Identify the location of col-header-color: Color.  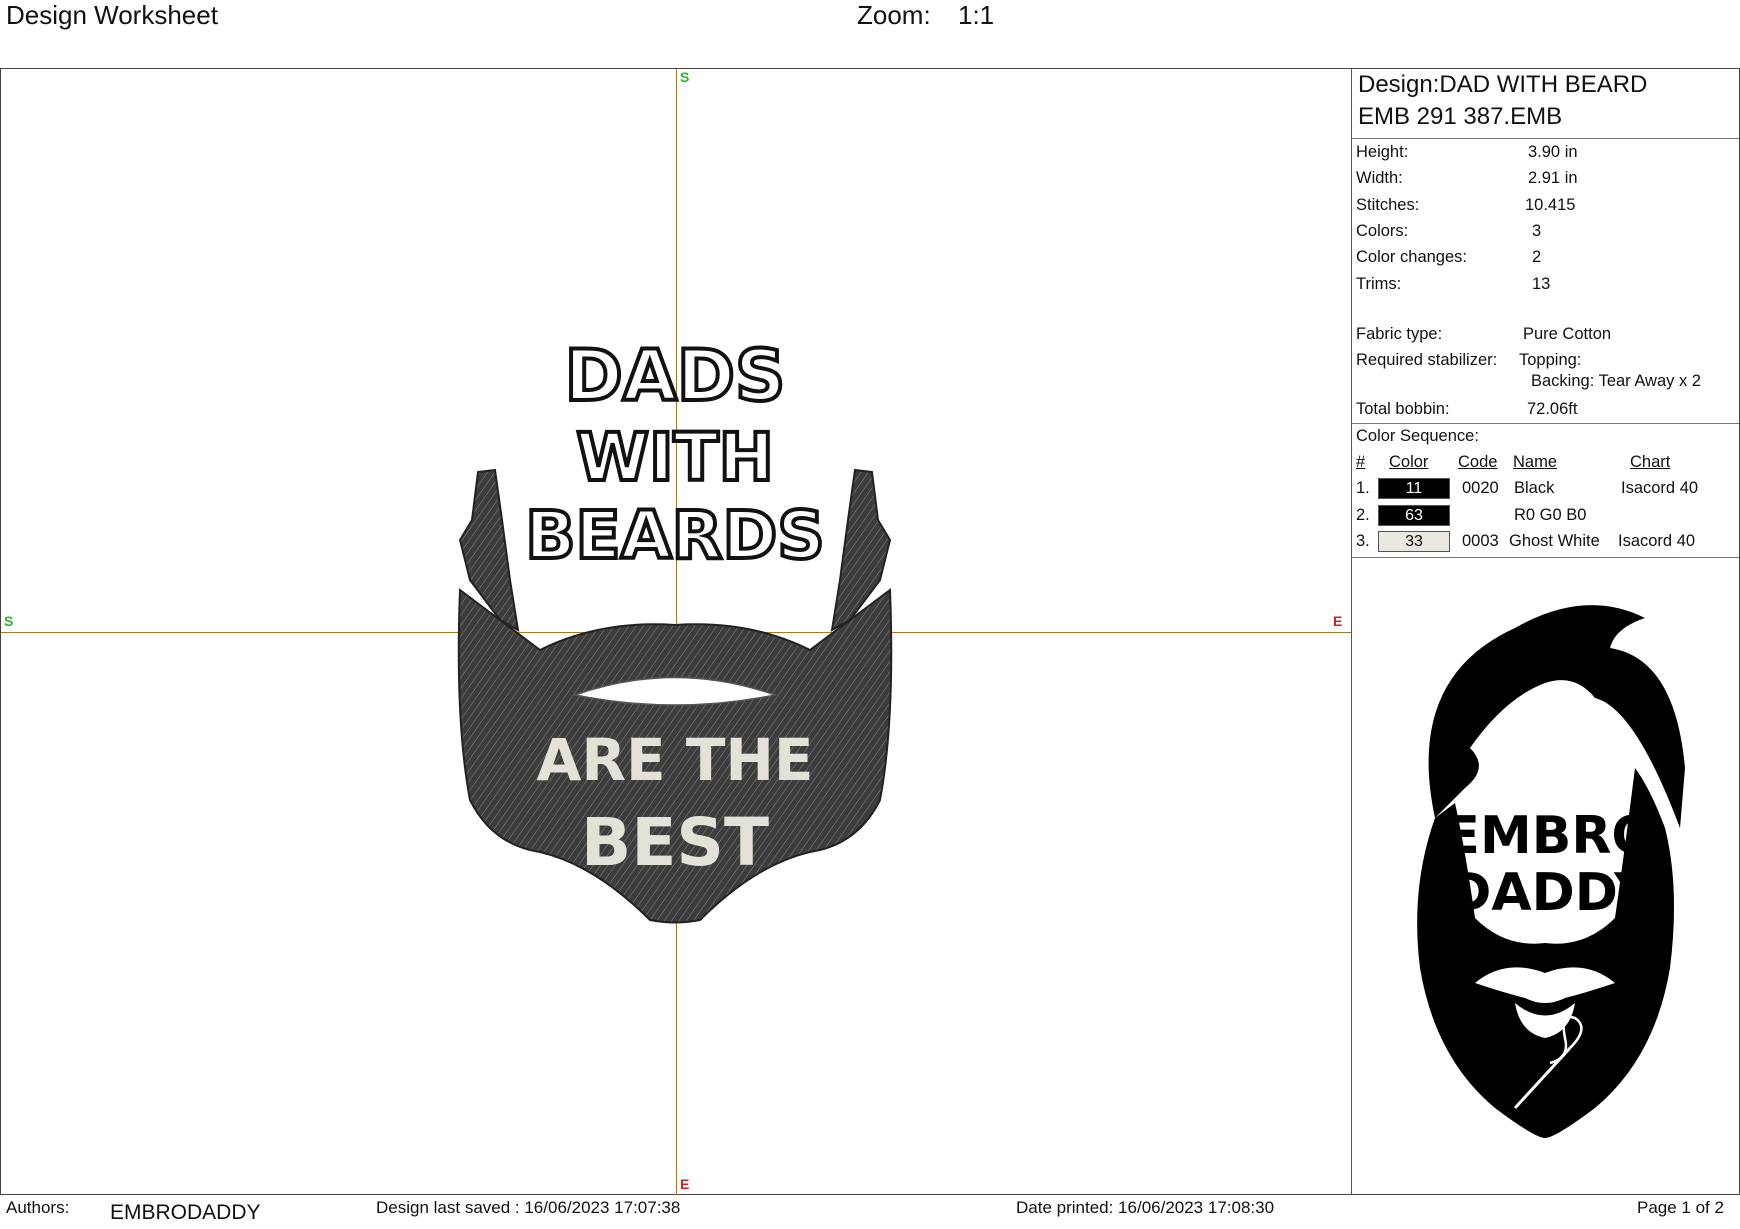
(1409, 462).